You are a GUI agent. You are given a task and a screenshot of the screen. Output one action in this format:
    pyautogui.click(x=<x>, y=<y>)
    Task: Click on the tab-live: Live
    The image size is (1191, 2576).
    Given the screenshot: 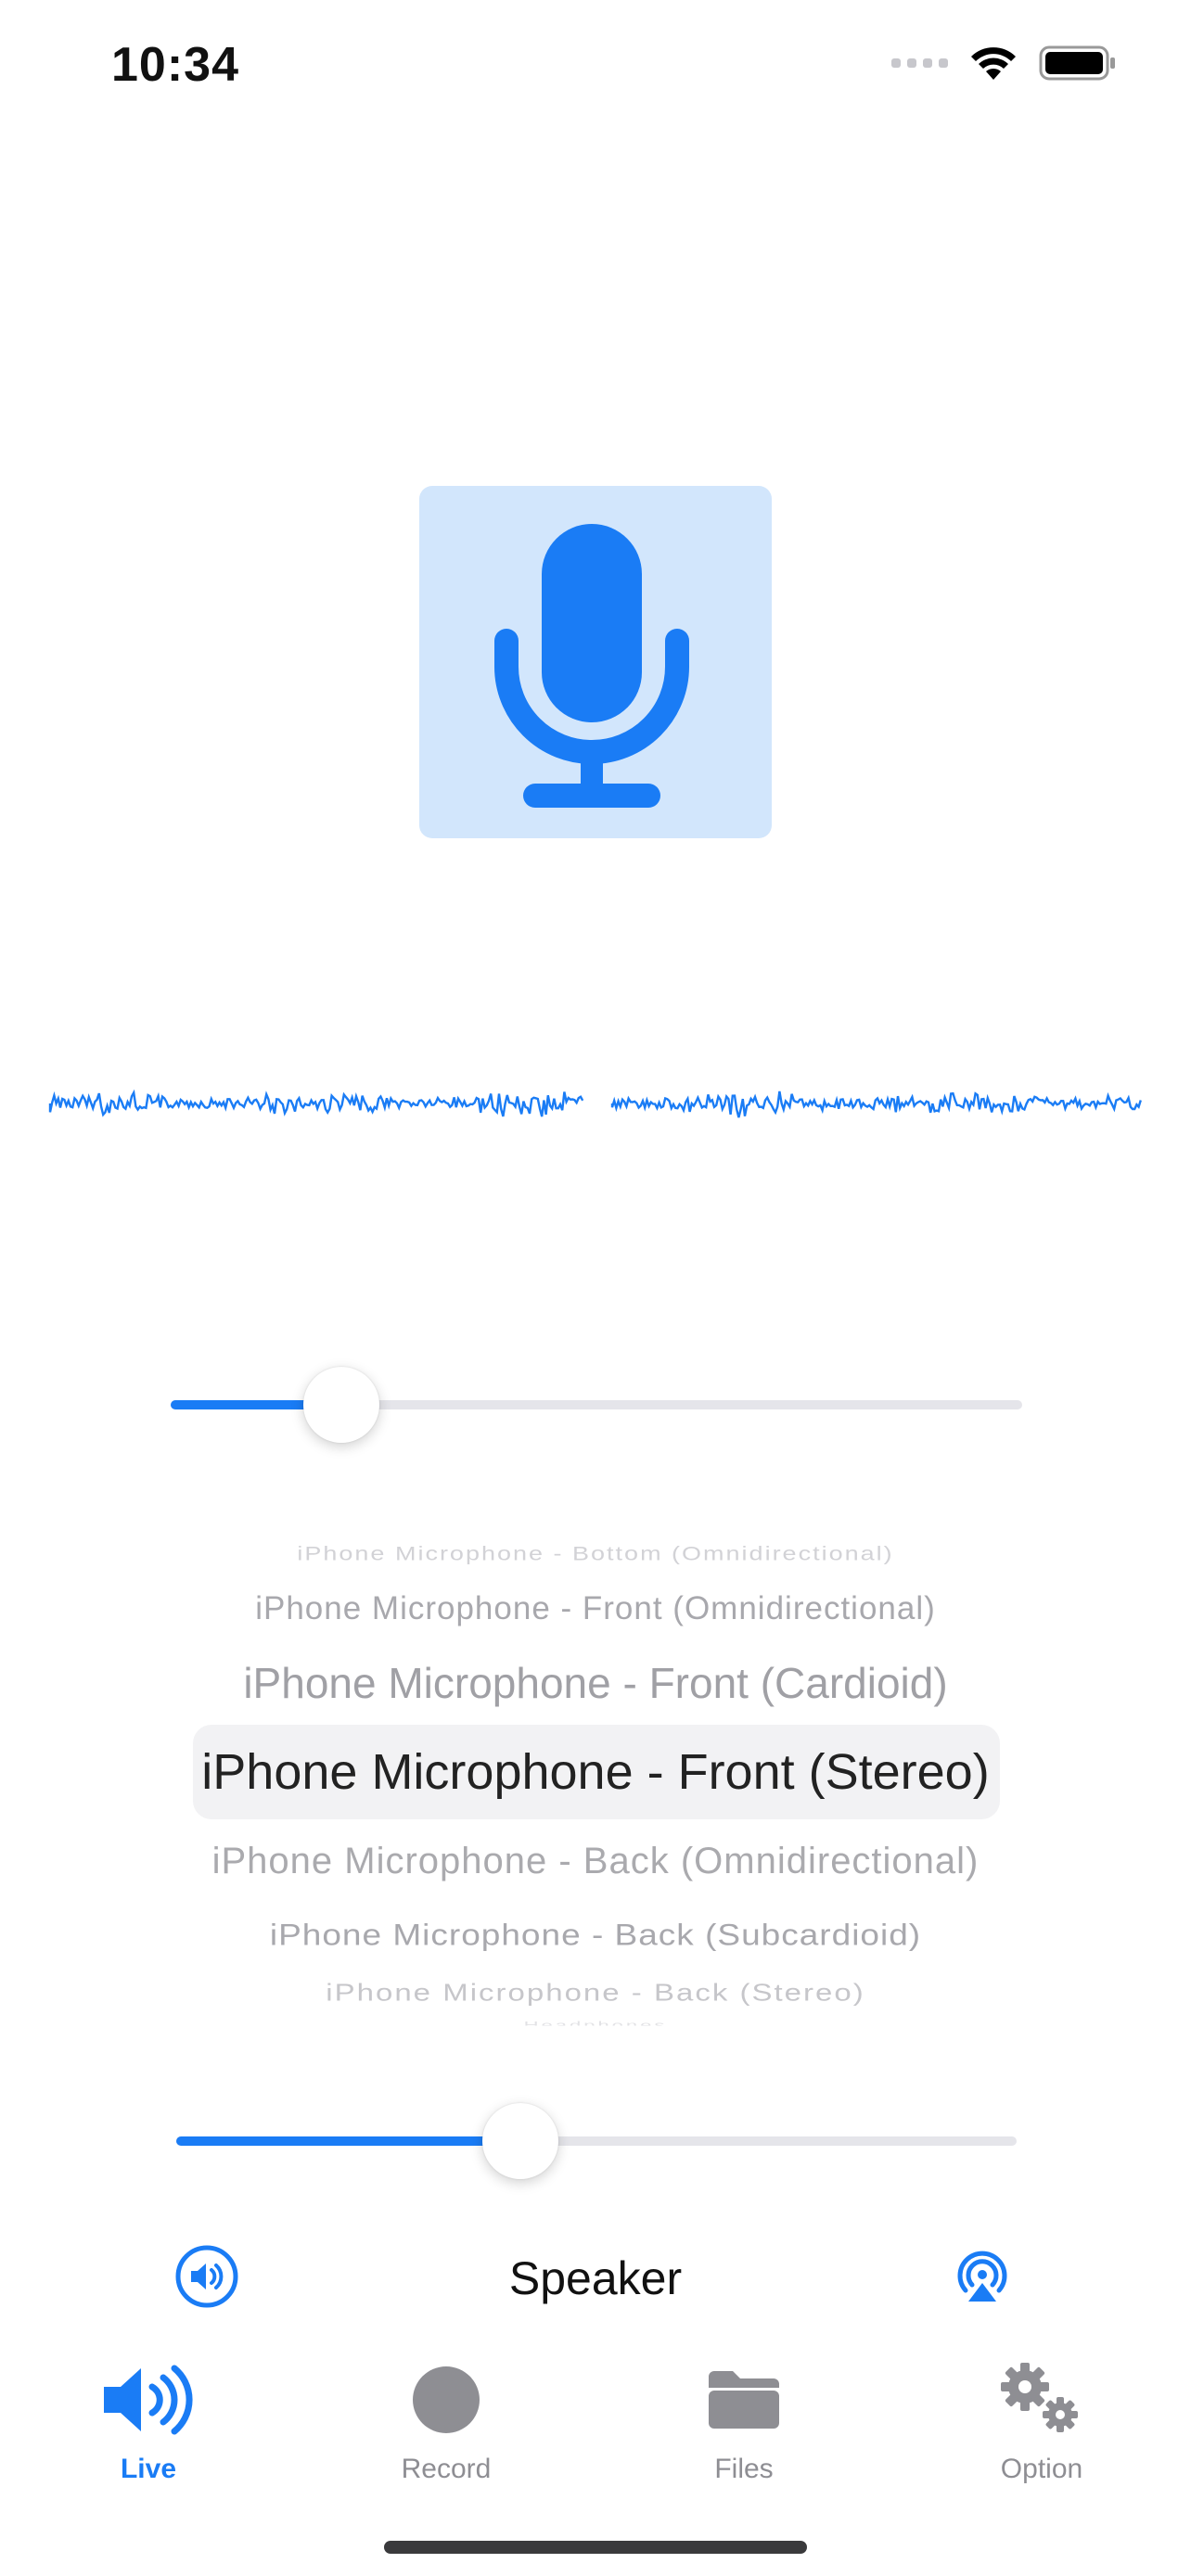 What is the action you would take?
    pyautogui.click(x=148, y=2430)
    